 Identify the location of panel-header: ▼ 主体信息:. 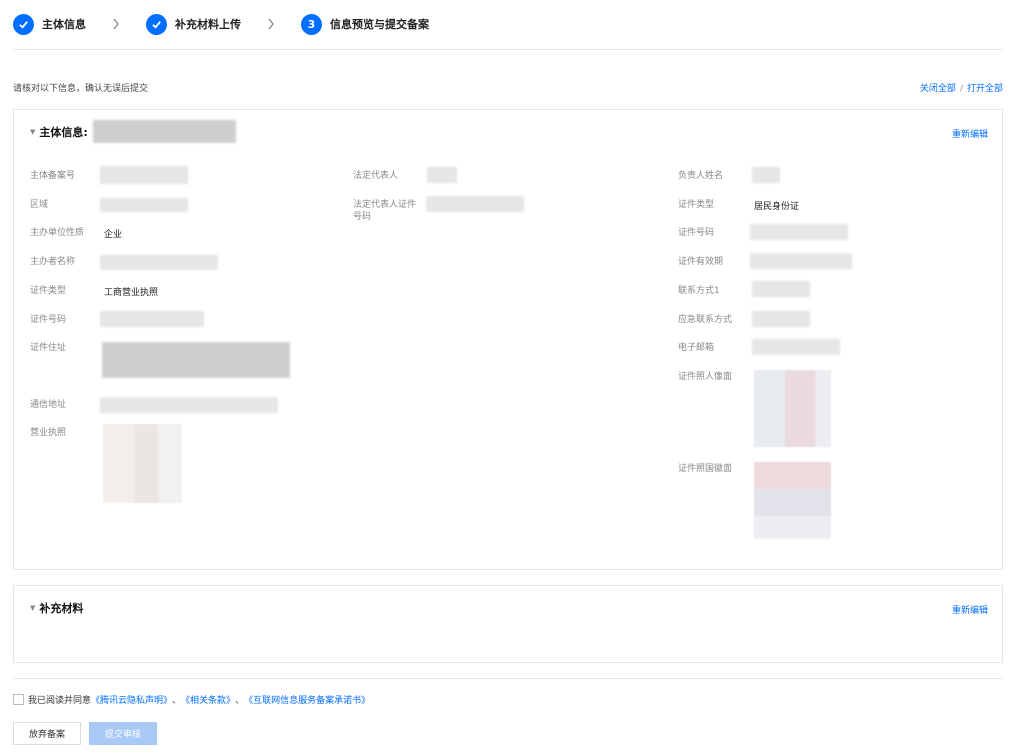
(59, 132).